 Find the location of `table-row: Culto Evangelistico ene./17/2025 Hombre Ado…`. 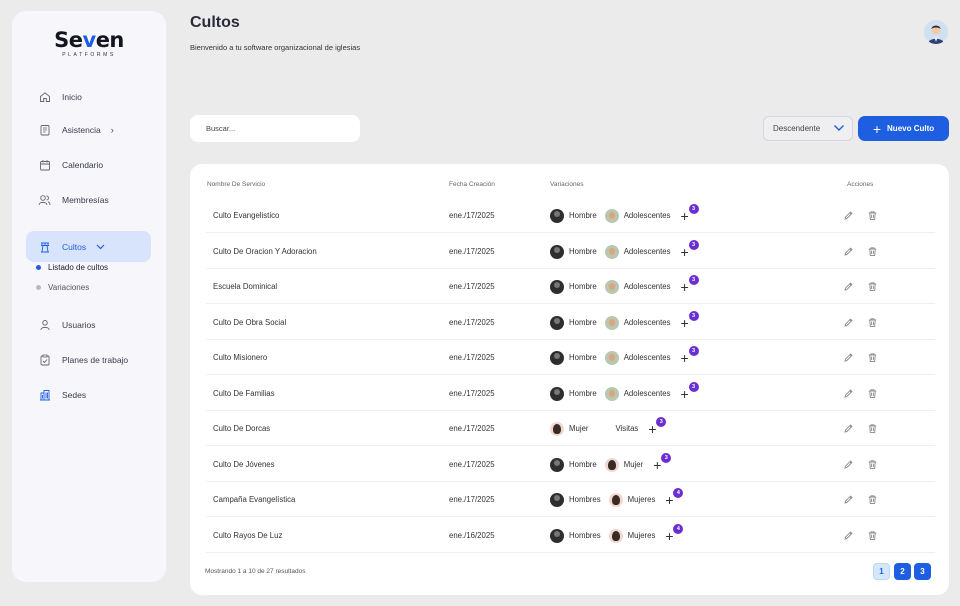

table-row: Culto Evangelistico ene./17/2025 Hombre Ado… is located at coordinates (570, 215).